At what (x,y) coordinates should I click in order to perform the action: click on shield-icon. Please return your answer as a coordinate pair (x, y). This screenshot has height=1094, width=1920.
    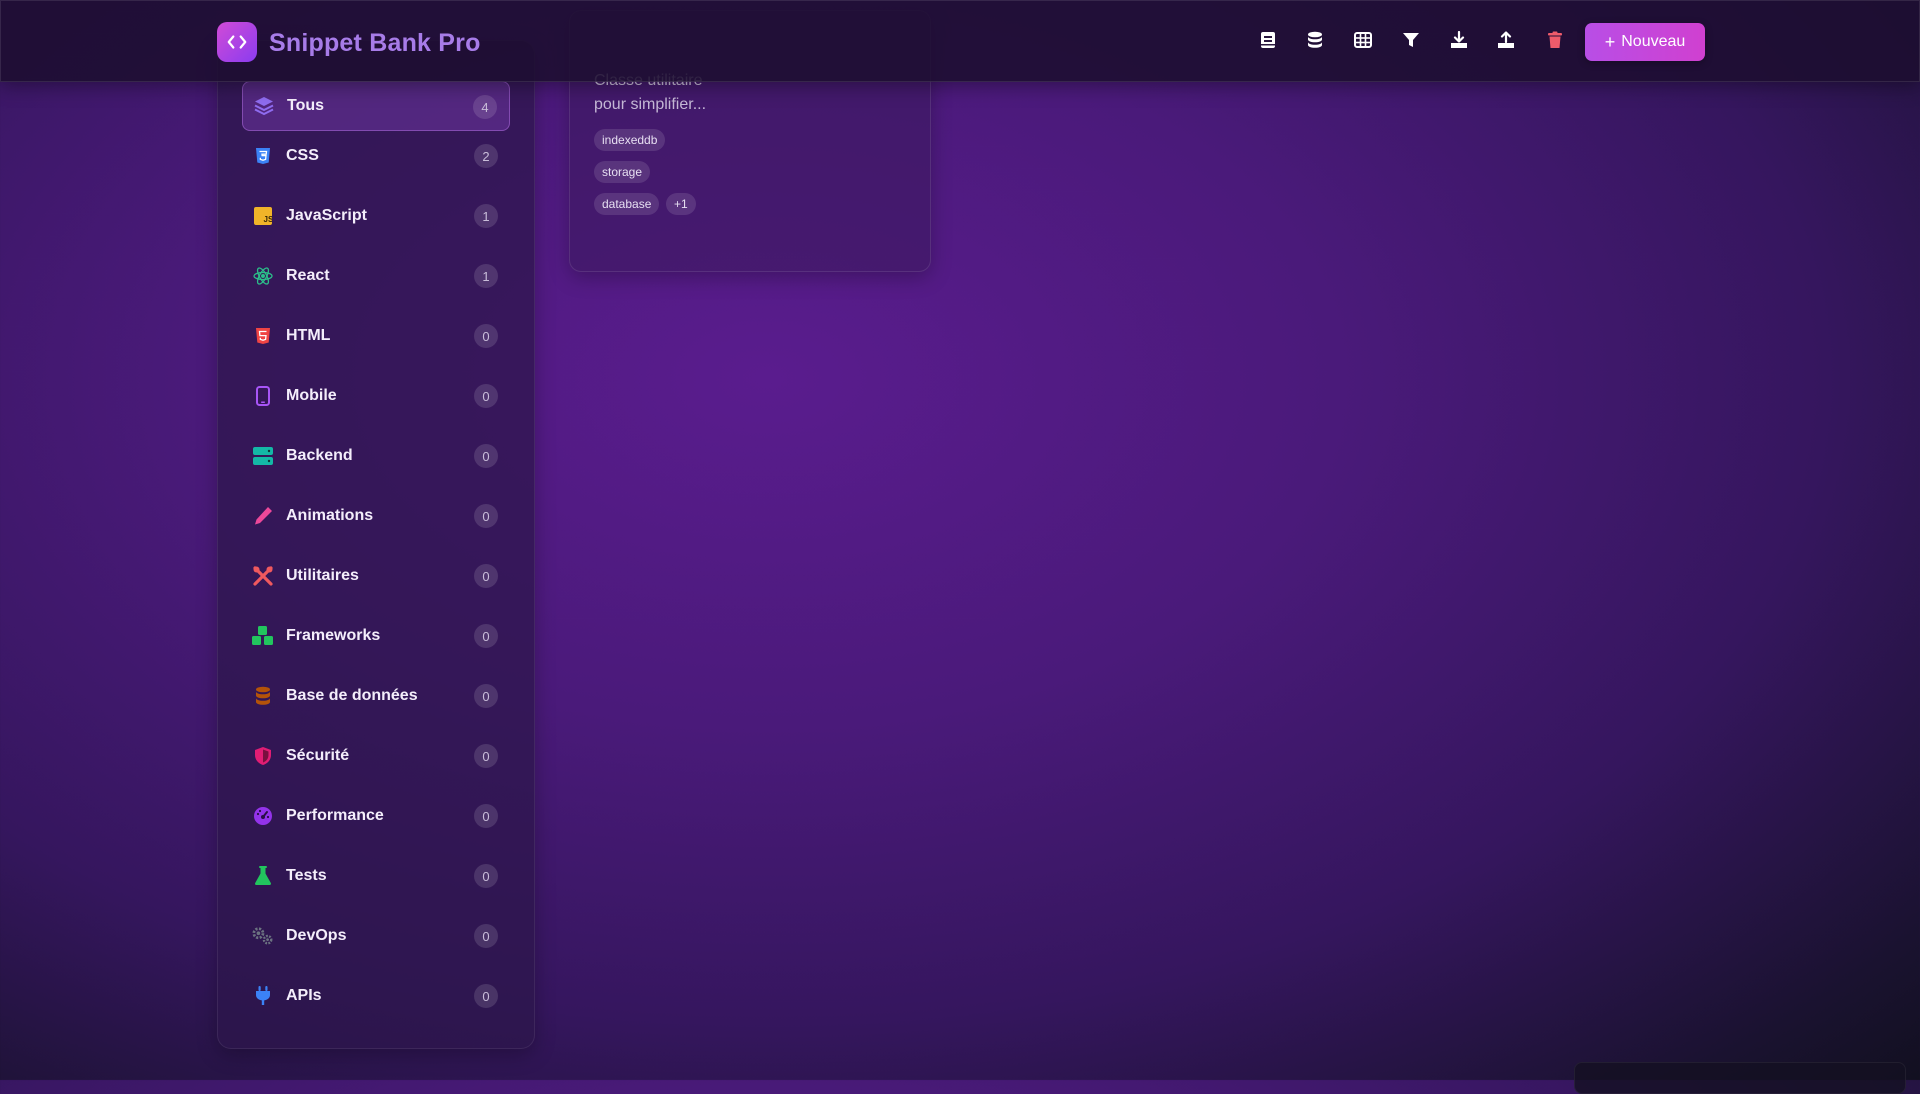
    Looking at the image, I should click on (263, 756).